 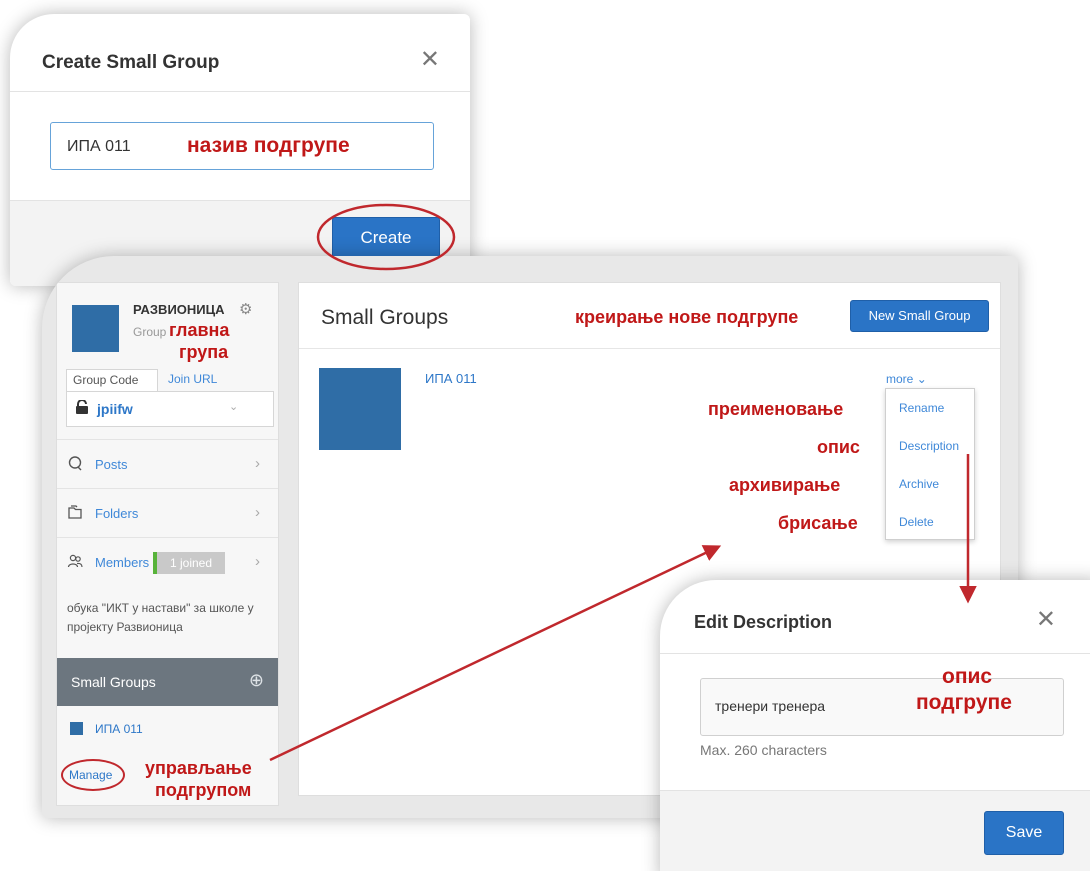 I want to click on menu-item-delete: Delete, so click(x=916, y=522).